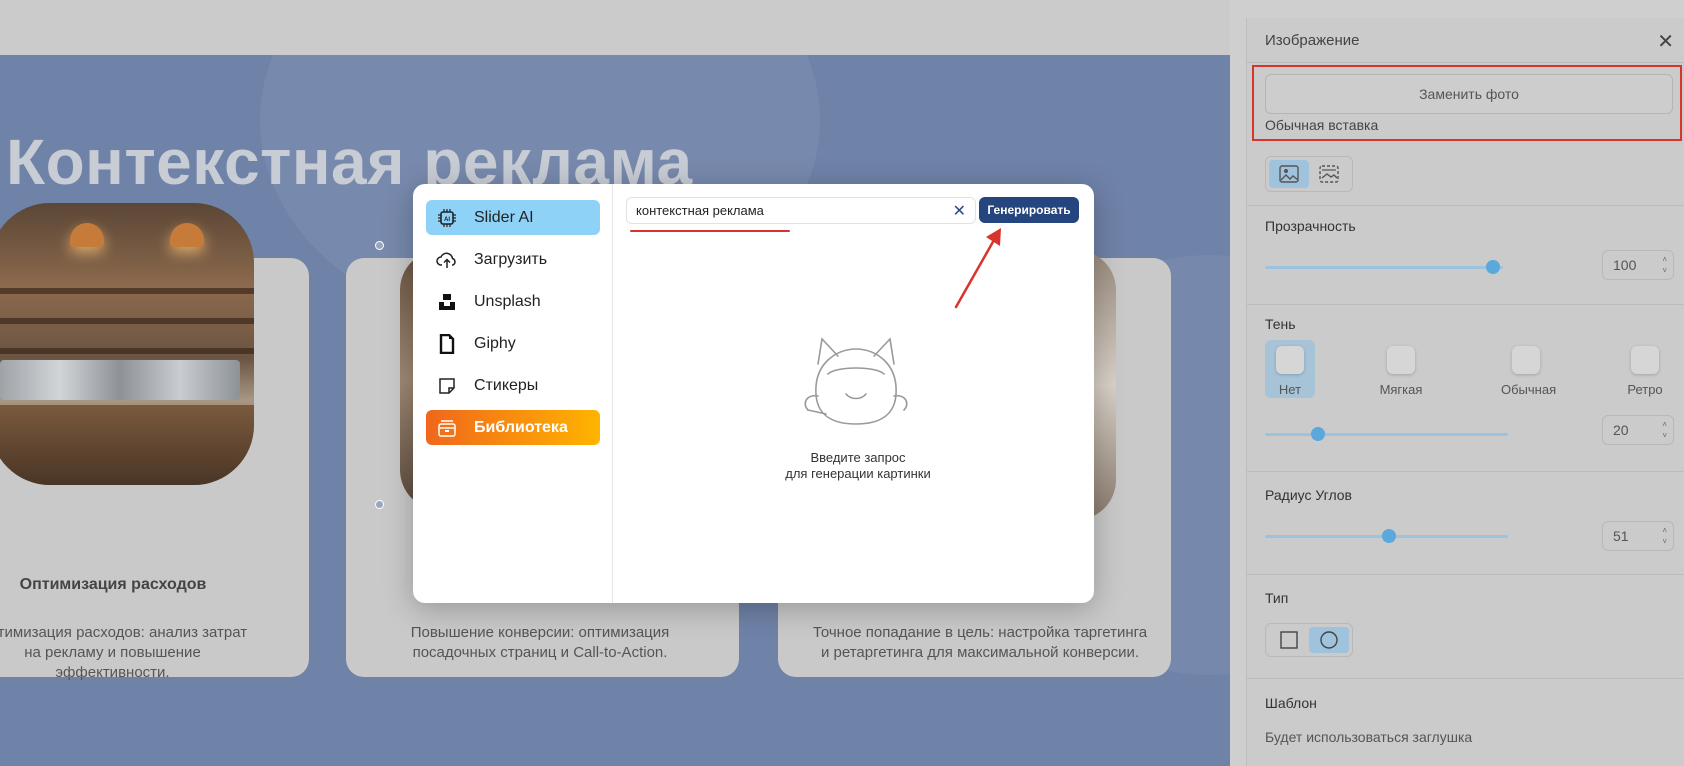 The height and width of the screenshot is (766, 1684). Describe the element at coordinates (1529, 389) in the screenshot. I see `shadow-option-label: Обычная` at that location.